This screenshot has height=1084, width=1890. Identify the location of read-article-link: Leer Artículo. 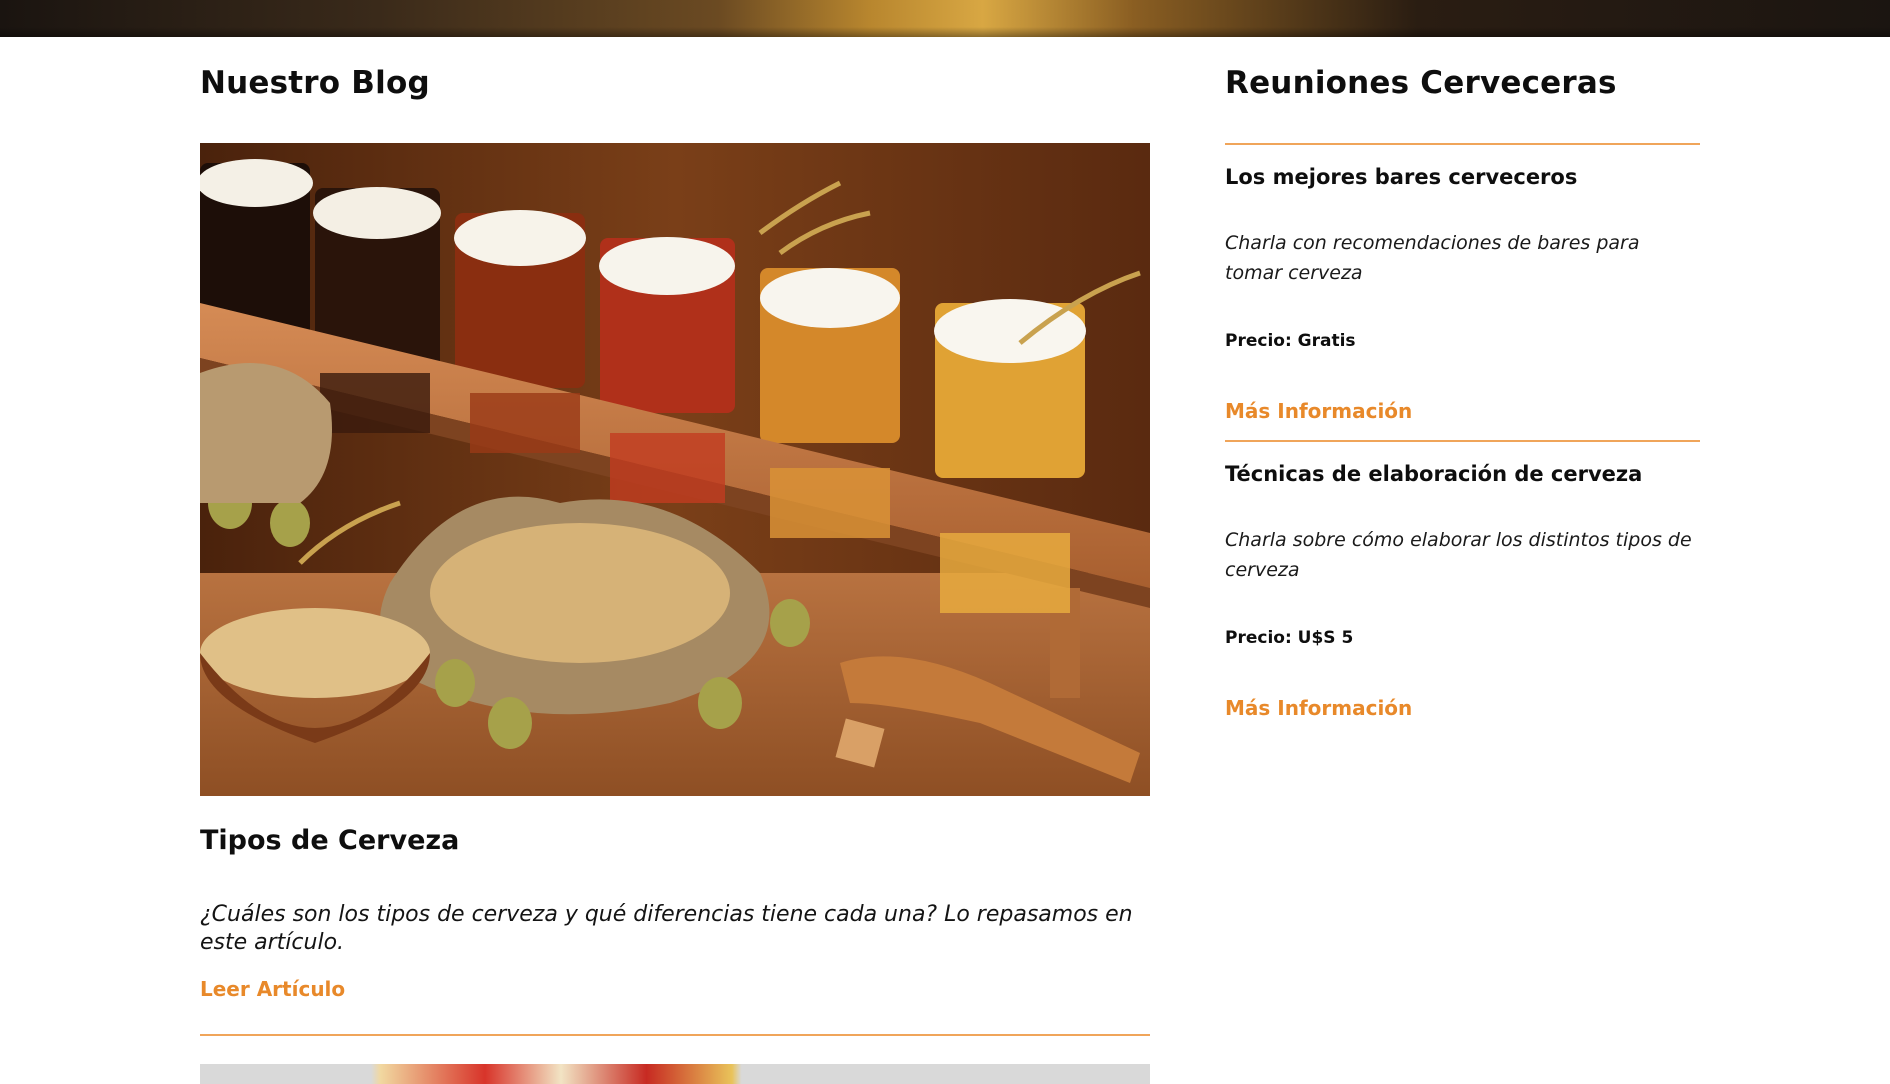
(272, 989).